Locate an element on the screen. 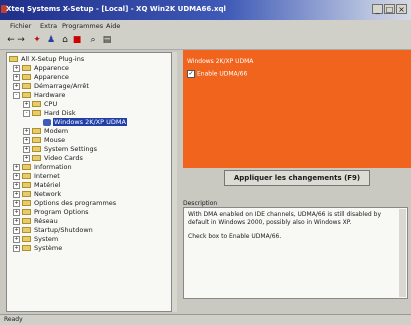 This screenshot has height=325, width=411. panel-header: Windows 2K/XP UDMA is located at coordinates (220, 61).